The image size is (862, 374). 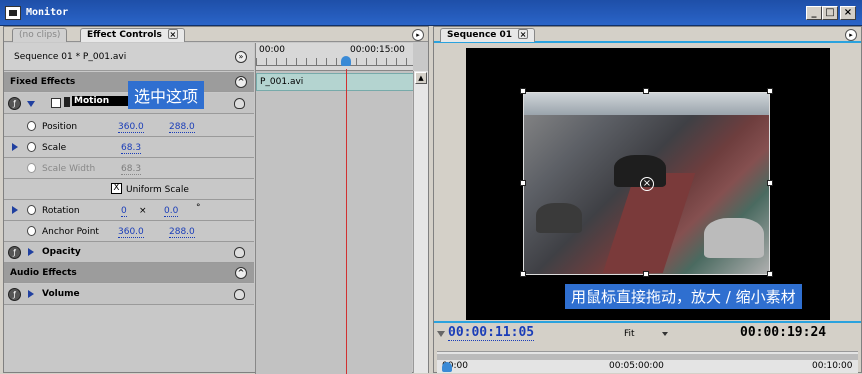 I want to click on toggle-timeline-icon: », so click(x=241, y=57).